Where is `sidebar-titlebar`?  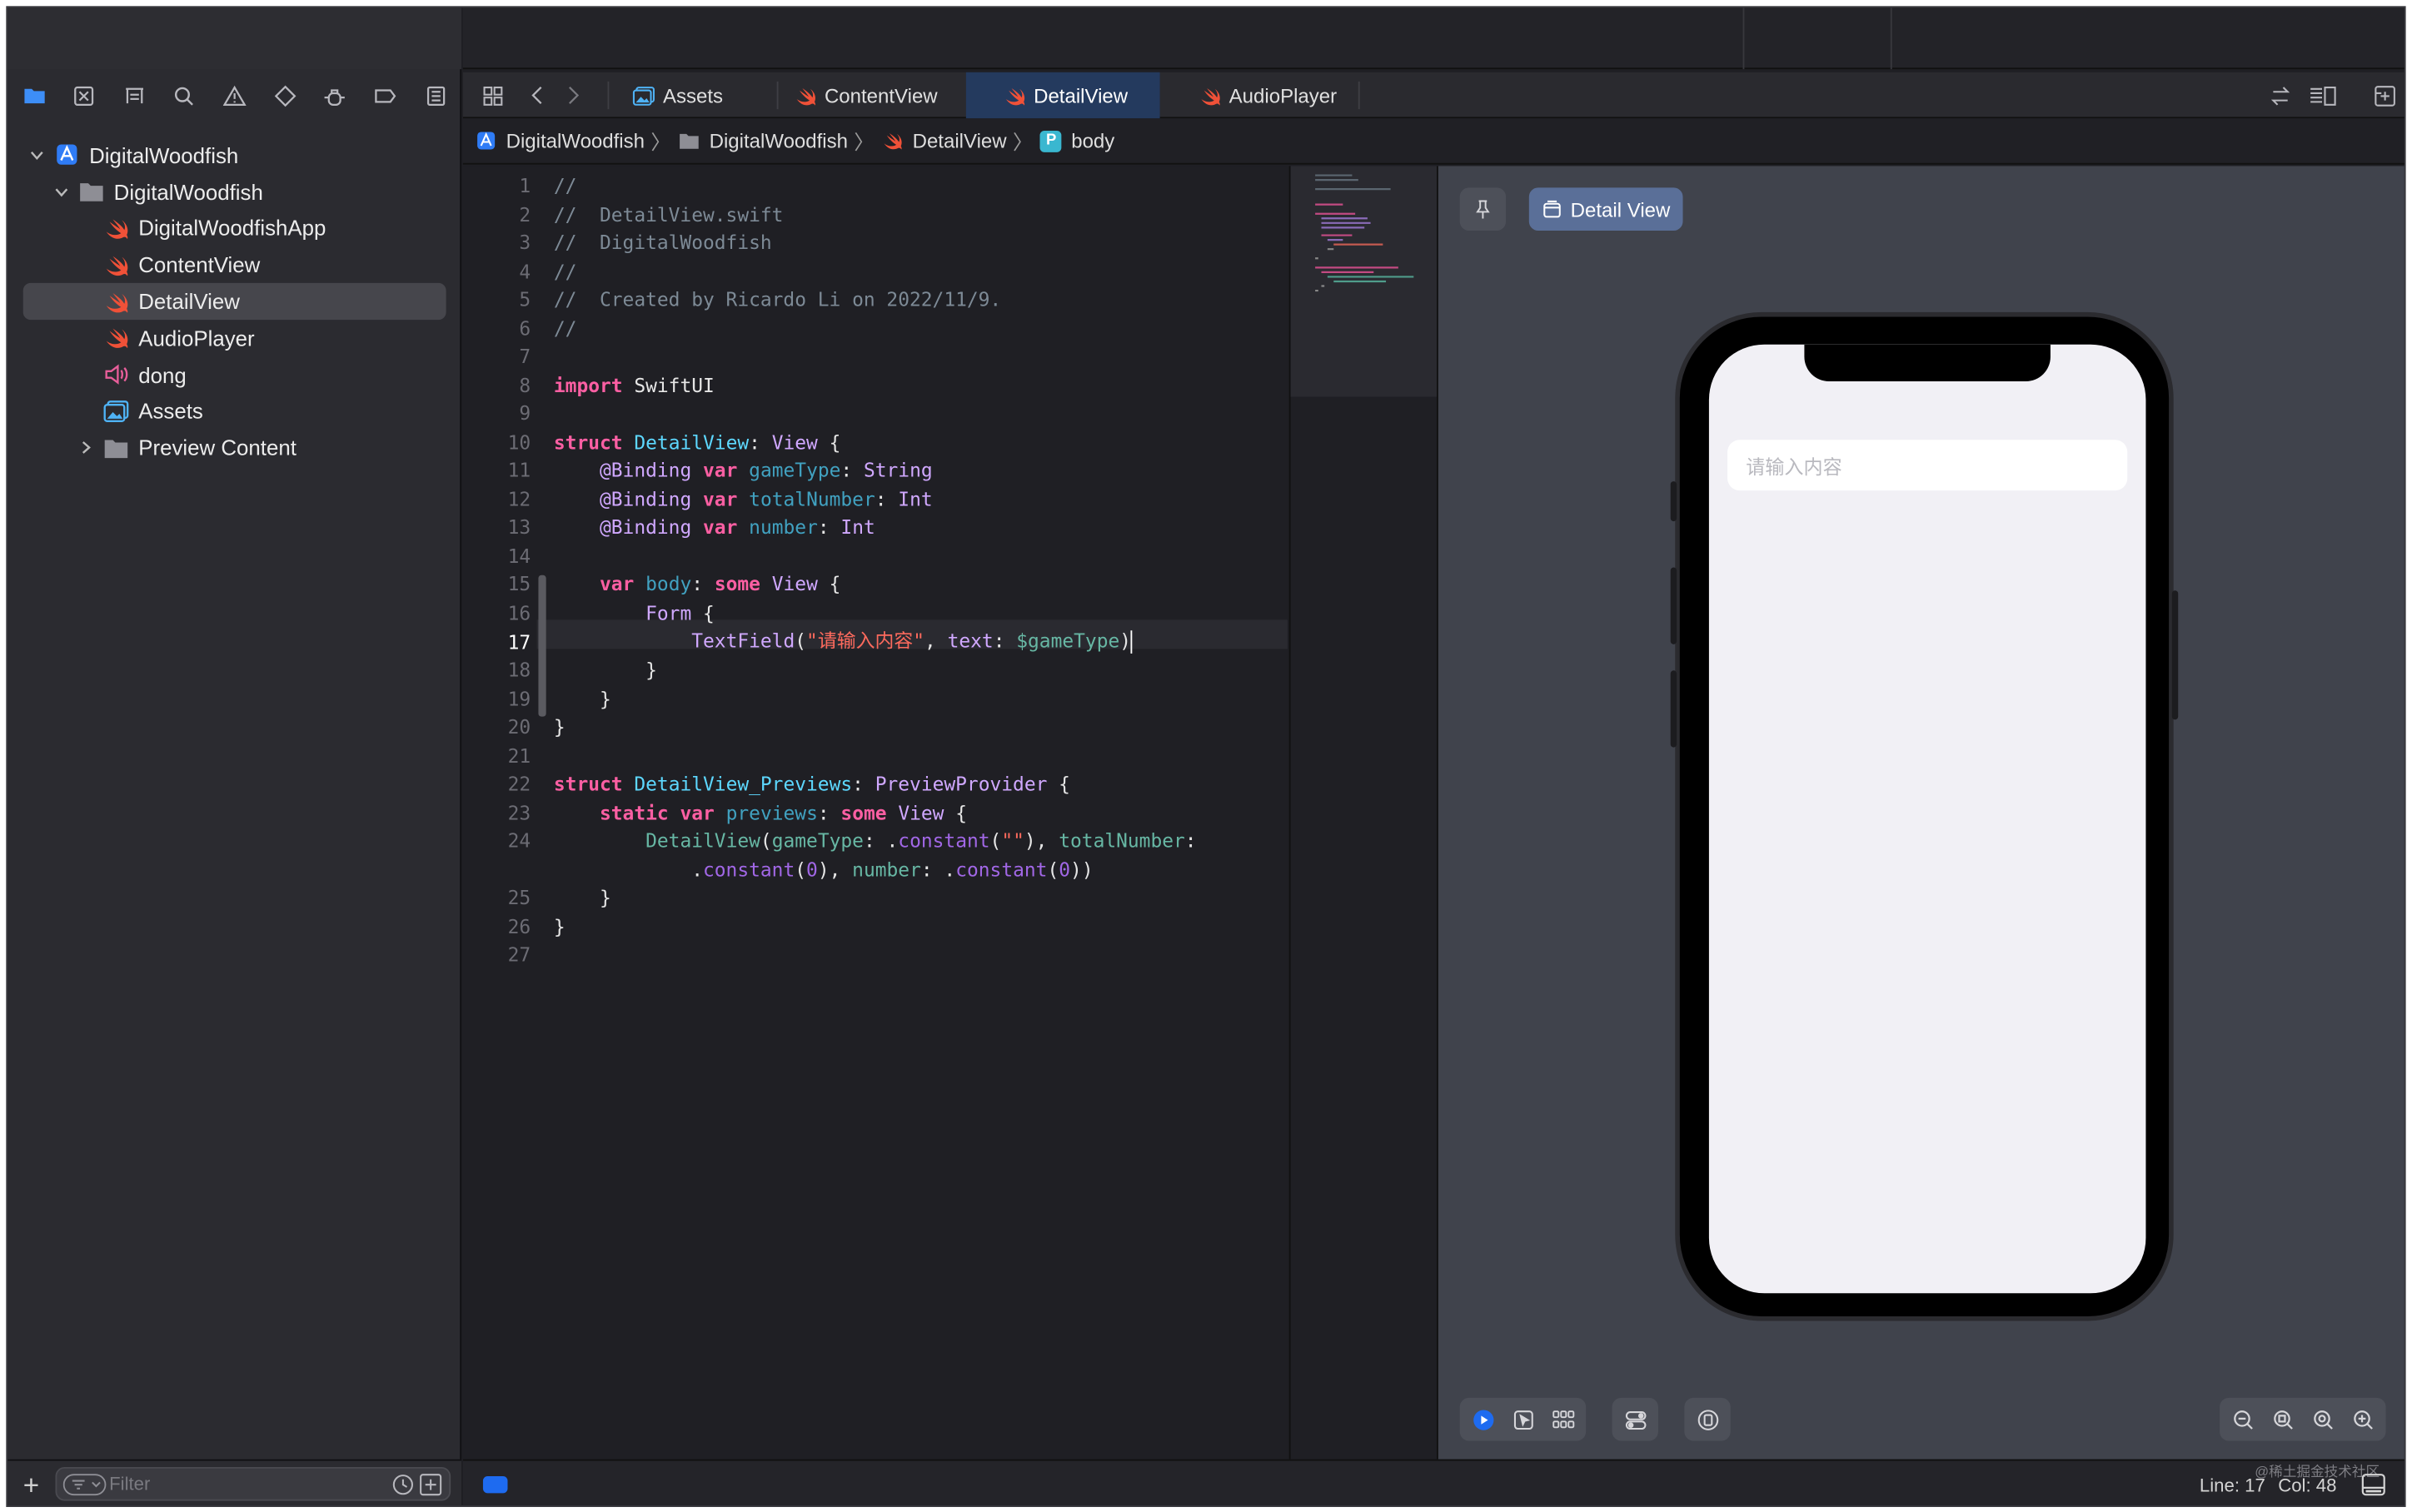 sidebar-titlebar is located at coordinates (235, 39).